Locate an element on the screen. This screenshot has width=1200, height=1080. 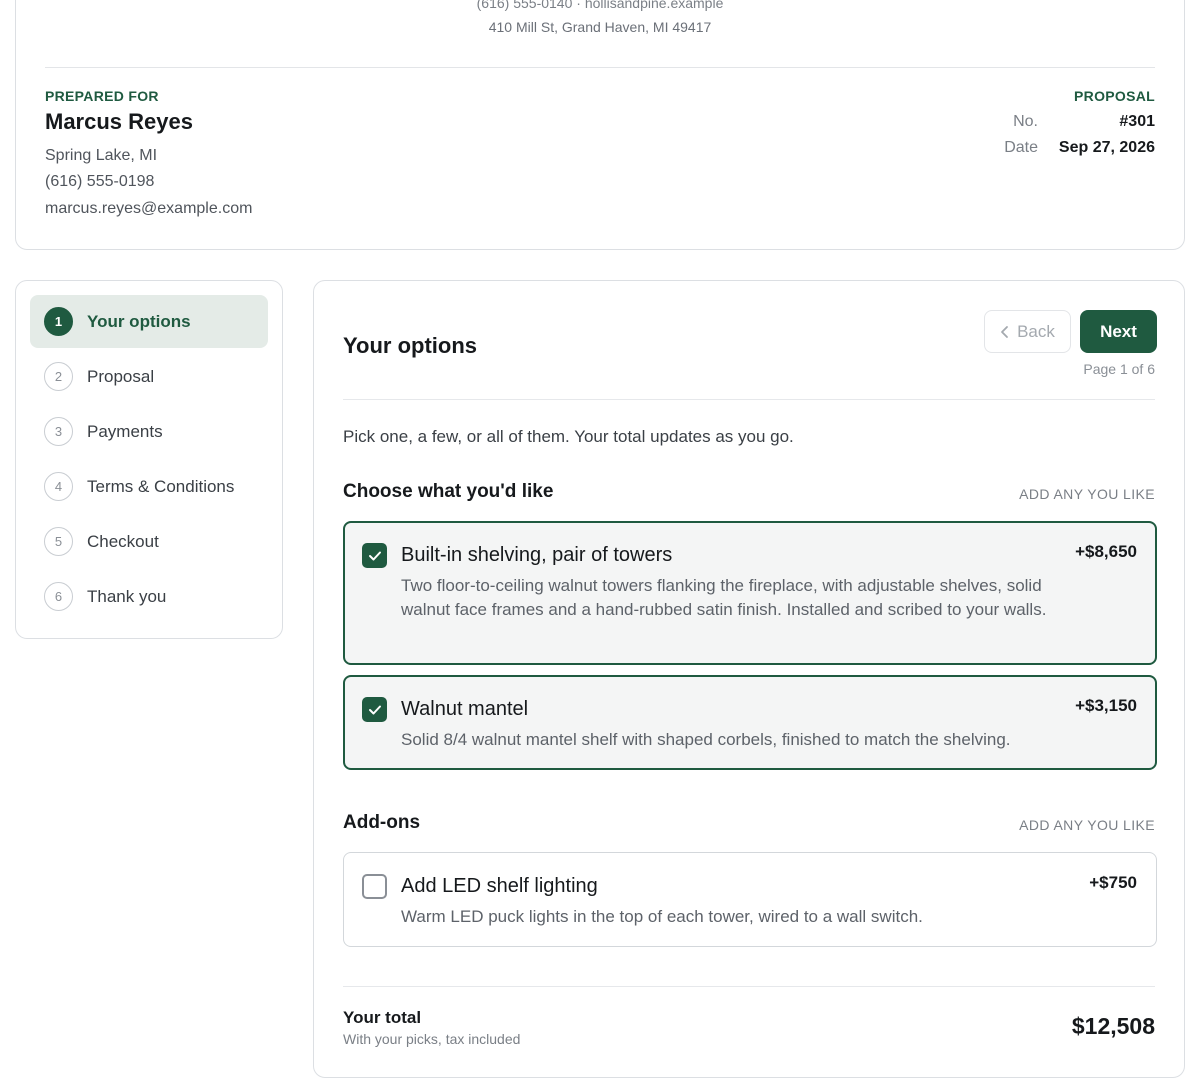
client-email: marcus.reyes@example.com is located at coordinates (149, 208).